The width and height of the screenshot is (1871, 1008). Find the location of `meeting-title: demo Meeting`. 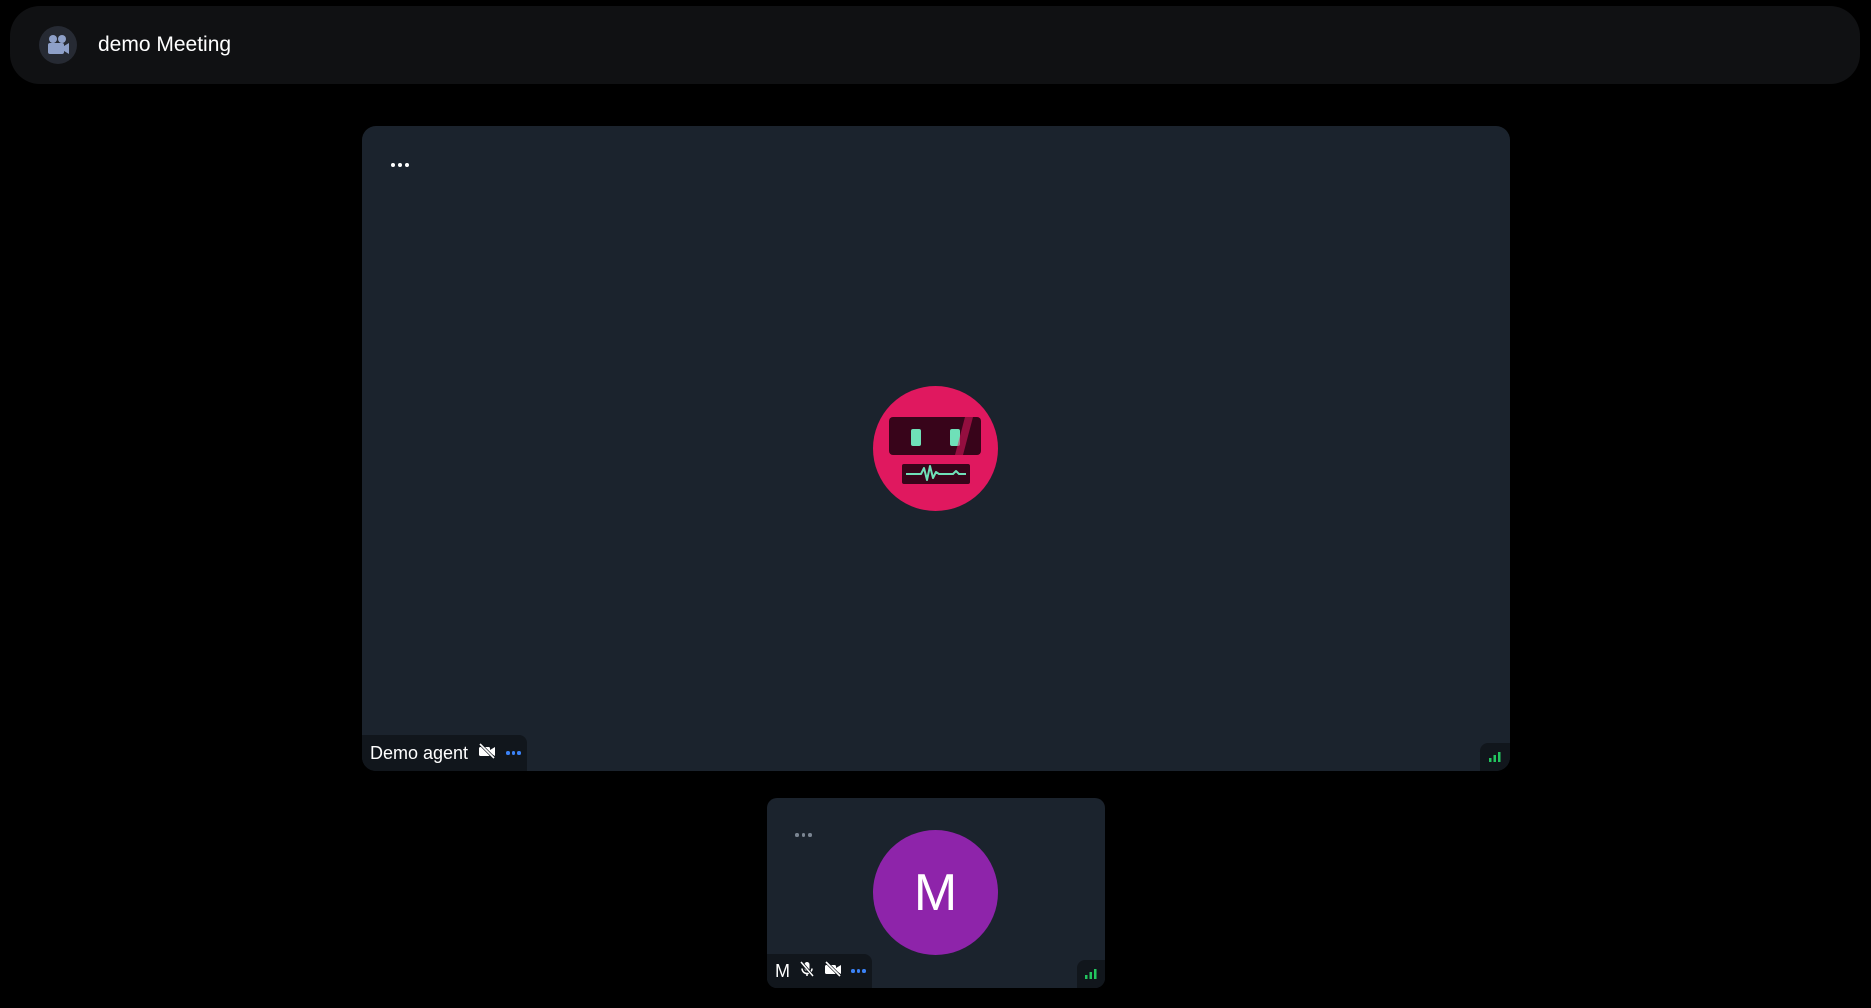

meeting-title: demo Meeting is located at coordinates (165, 44).